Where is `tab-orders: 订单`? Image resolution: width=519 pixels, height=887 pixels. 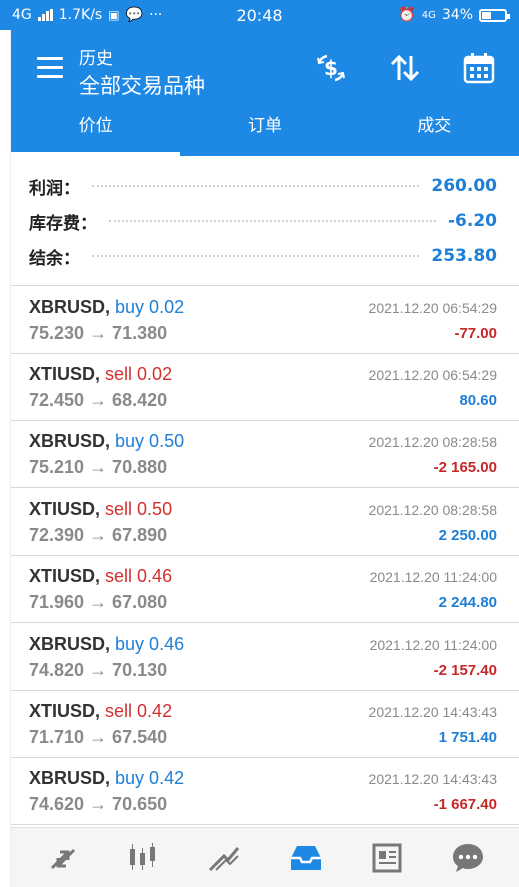 tab-orders: 订单 is located at coordinates (264, 131).